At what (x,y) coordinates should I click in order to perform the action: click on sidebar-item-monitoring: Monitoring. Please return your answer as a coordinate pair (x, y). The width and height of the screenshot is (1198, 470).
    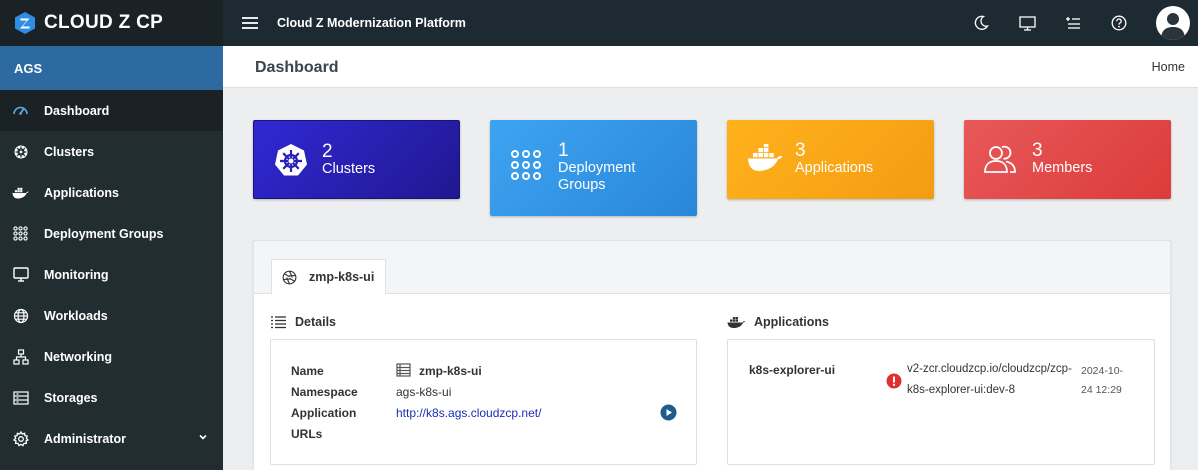
    Looking at the image, I should click on (111, 274).